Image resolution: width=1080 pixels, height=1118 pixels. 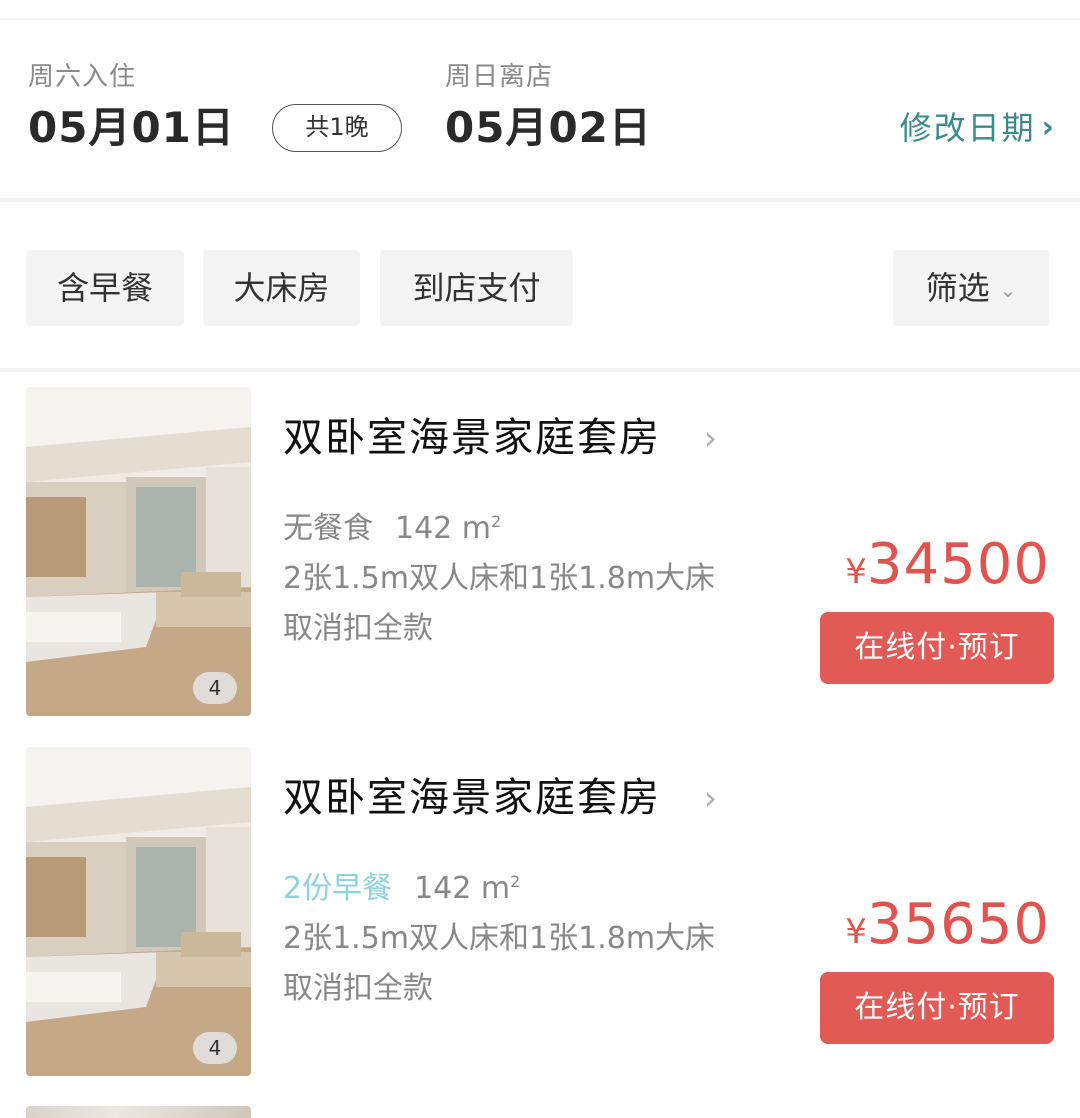 I want to click on chevron-down-icon: ⌄, so click(x=1008, y=290).